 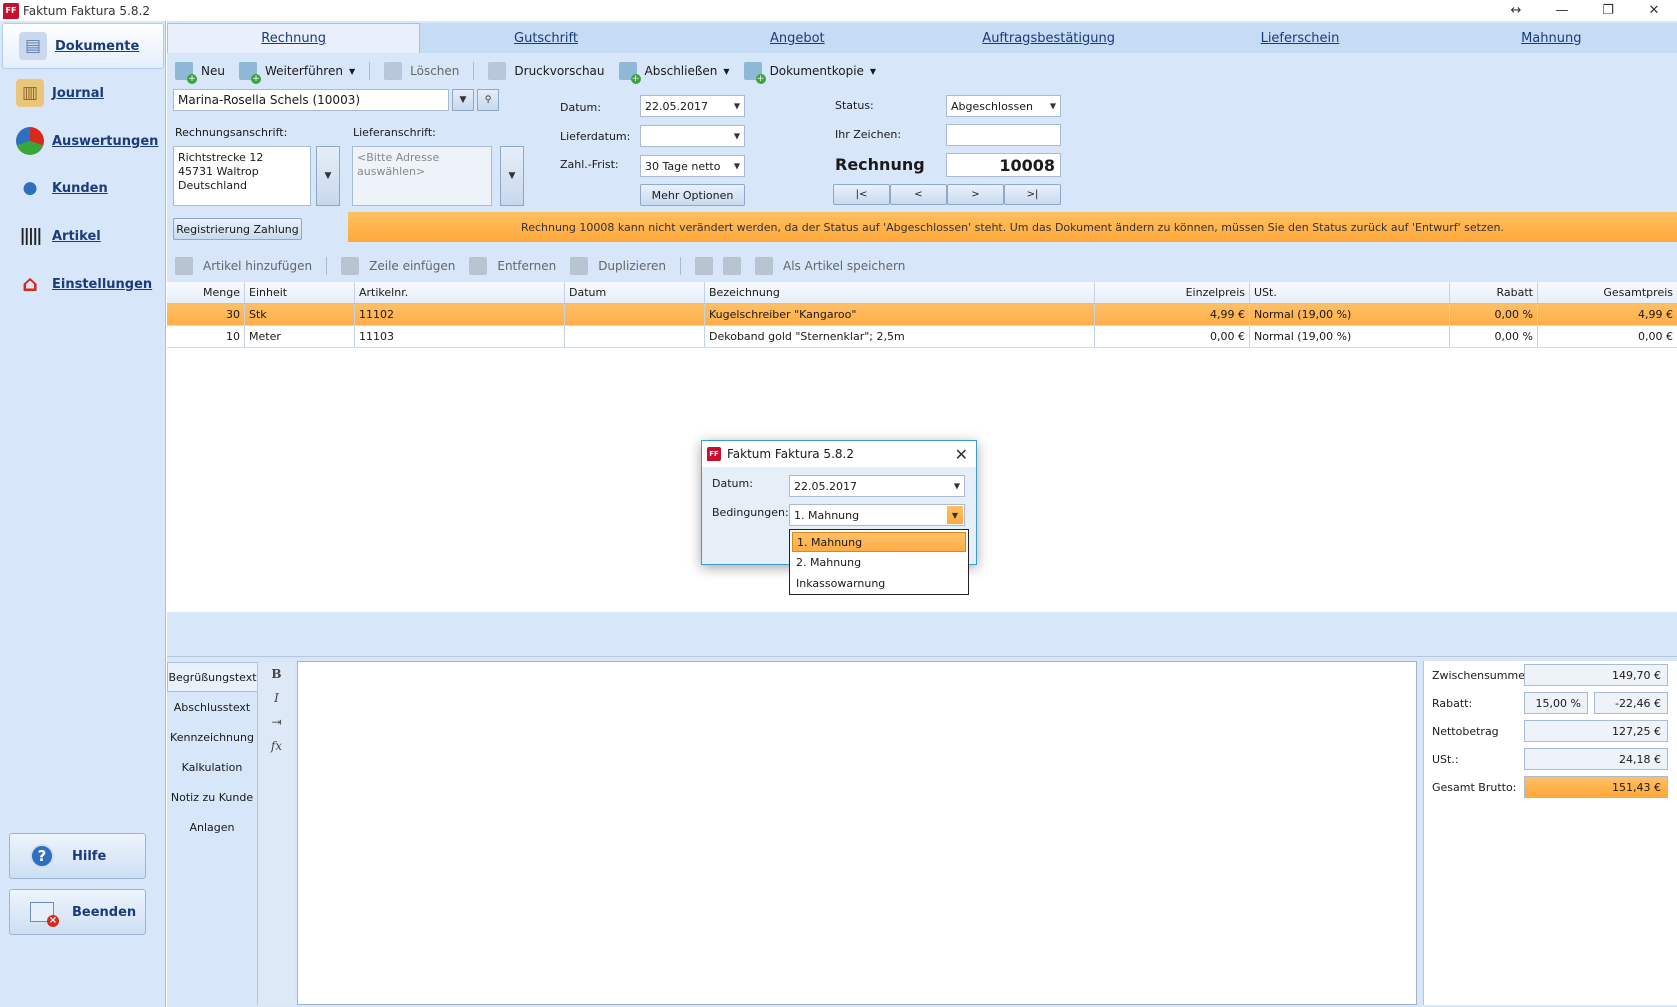 I want to click on column-header: Bezeichnung, so click(x=900, y=292).